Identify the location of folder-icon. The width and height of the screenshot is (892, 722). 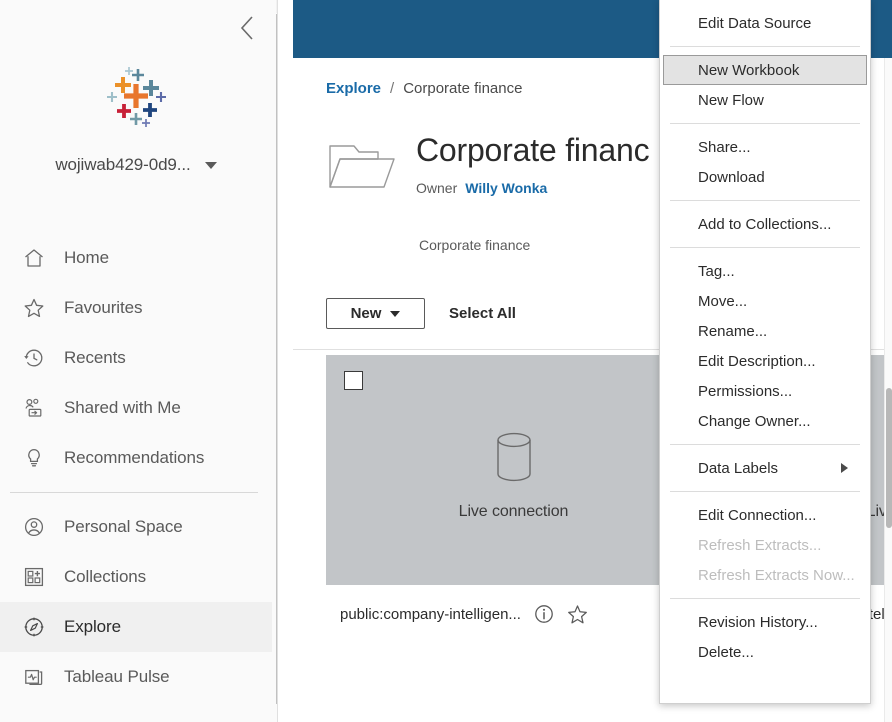
(362, 169).